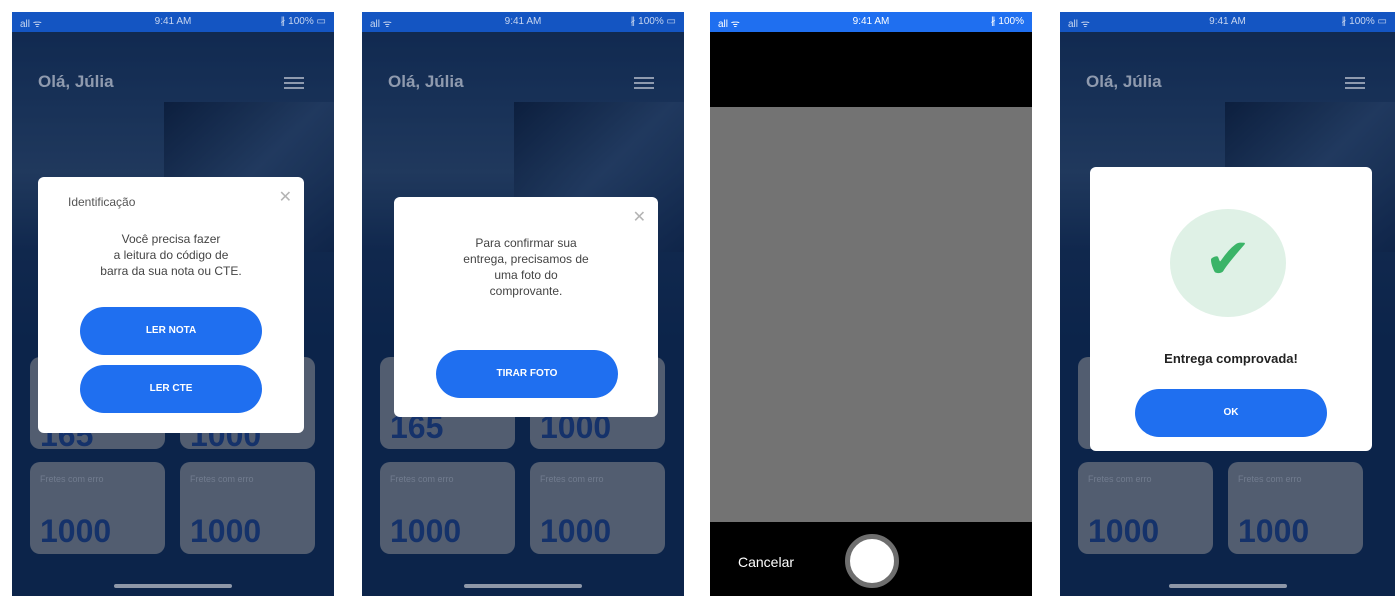  Describe the element at coordinates (1007, 21) in the screenshot. I see `battery-icon: ∦ 100%` at that location.